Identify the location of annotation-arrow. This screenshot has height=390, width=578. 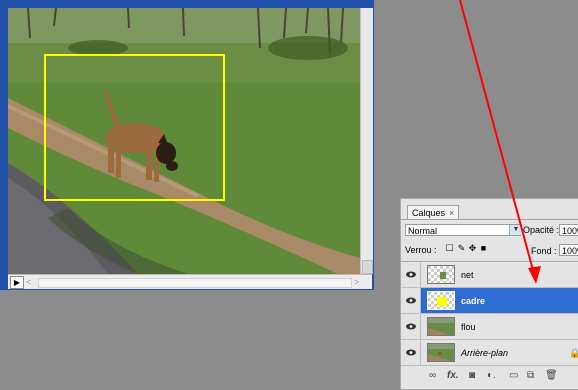
(500, 142).